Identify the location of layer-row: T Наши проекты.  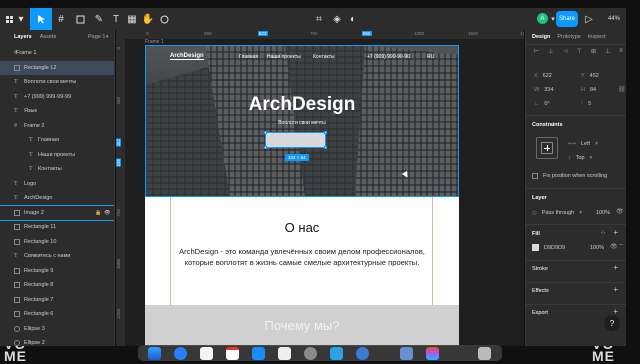
(57, 155).